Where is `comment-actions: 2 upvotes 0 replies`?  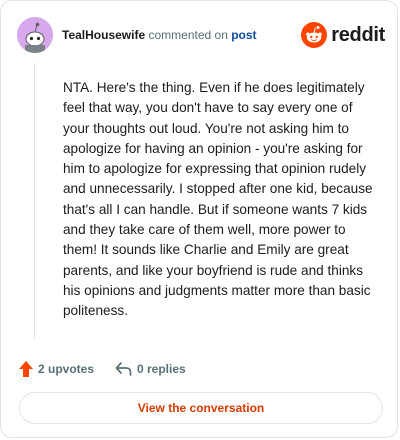 comment-actions: 2 upvotes 0 replies is located at coordinates (199, 369).